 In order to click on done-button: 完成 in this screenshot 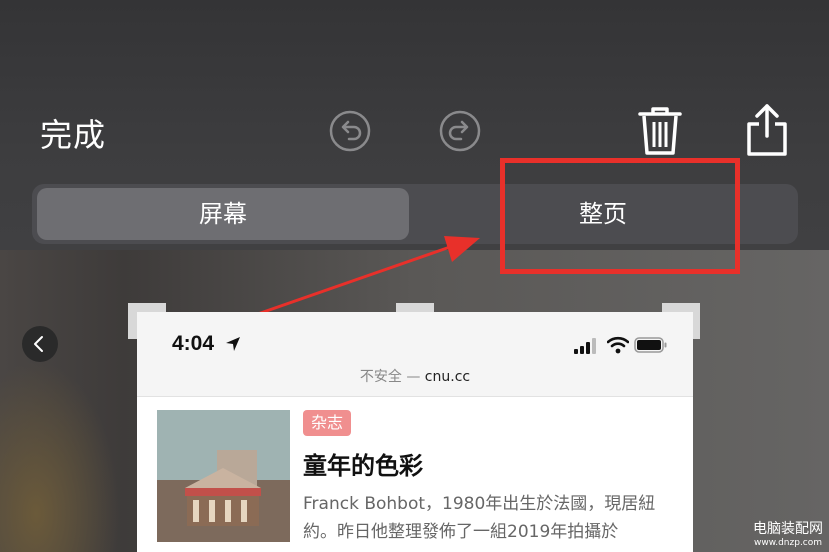, I will do `click(73, 133)`.